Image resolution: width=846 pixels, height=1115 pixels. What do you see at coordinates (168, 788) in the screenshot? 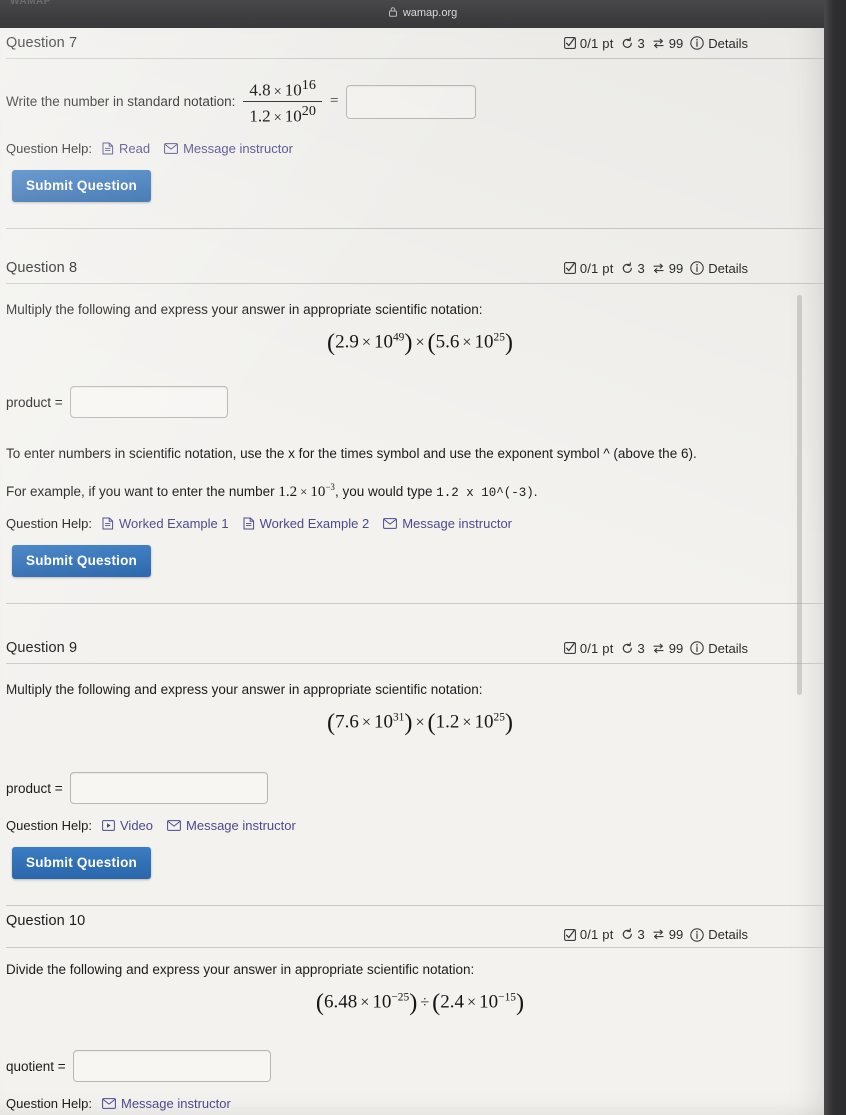
I see `answer-input-q9` at bounding box center [168, 788].